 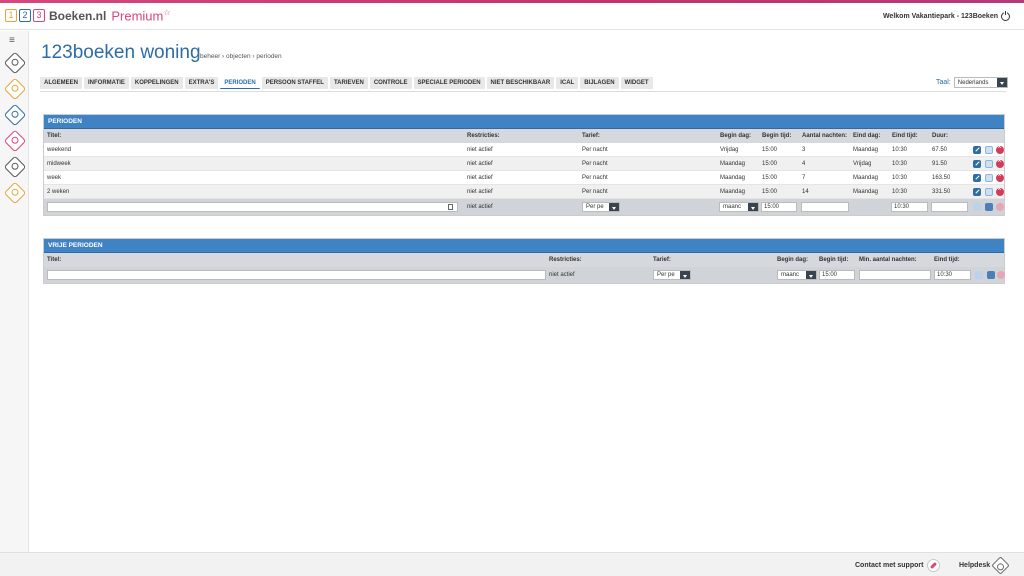 I want to click on settings-icon, so click(x=15, y=193).